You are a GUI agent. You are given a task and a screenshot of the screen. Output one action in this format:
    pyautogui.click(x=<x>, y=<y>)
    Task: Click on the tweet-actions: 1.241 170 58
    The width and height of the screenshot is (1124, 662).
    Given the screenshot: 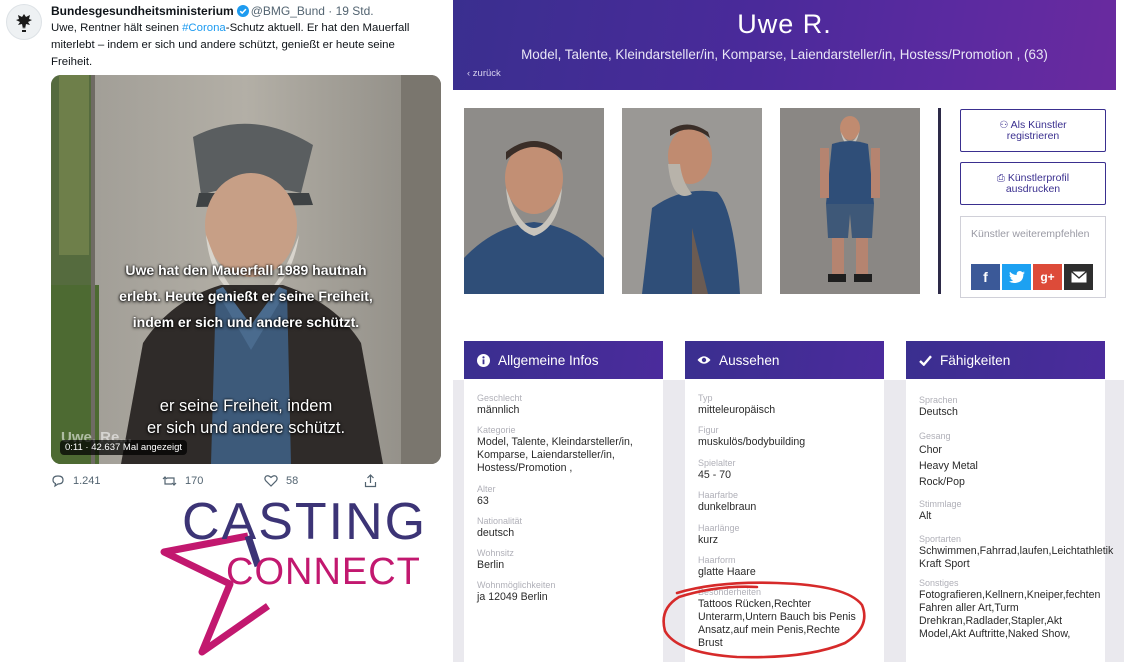 What is the action you would take?
    pyautogui.click(x=221, y=482)
    